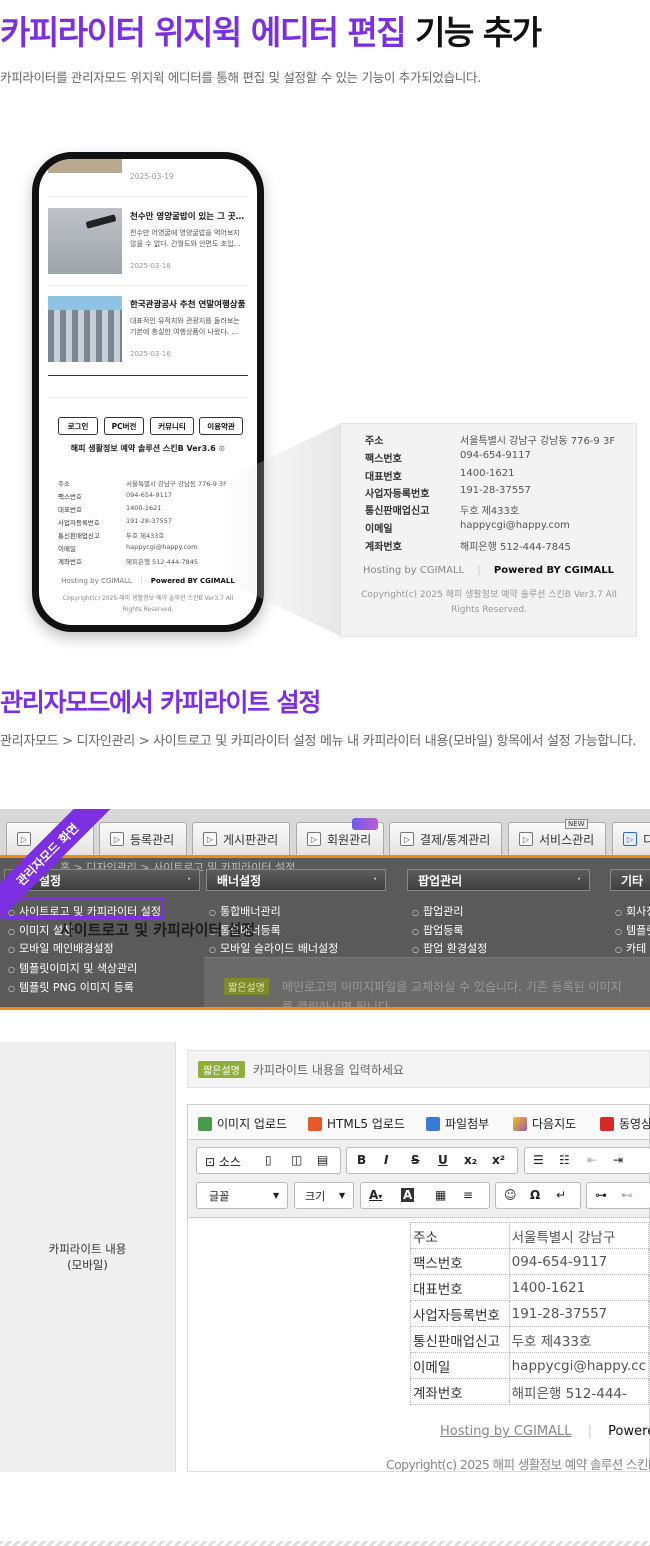  What do you see at coordinates (241, 838) in the screenshot?
I see `admin-tab-board: ▷ 게시판관리` at bounding box center [241, 838].